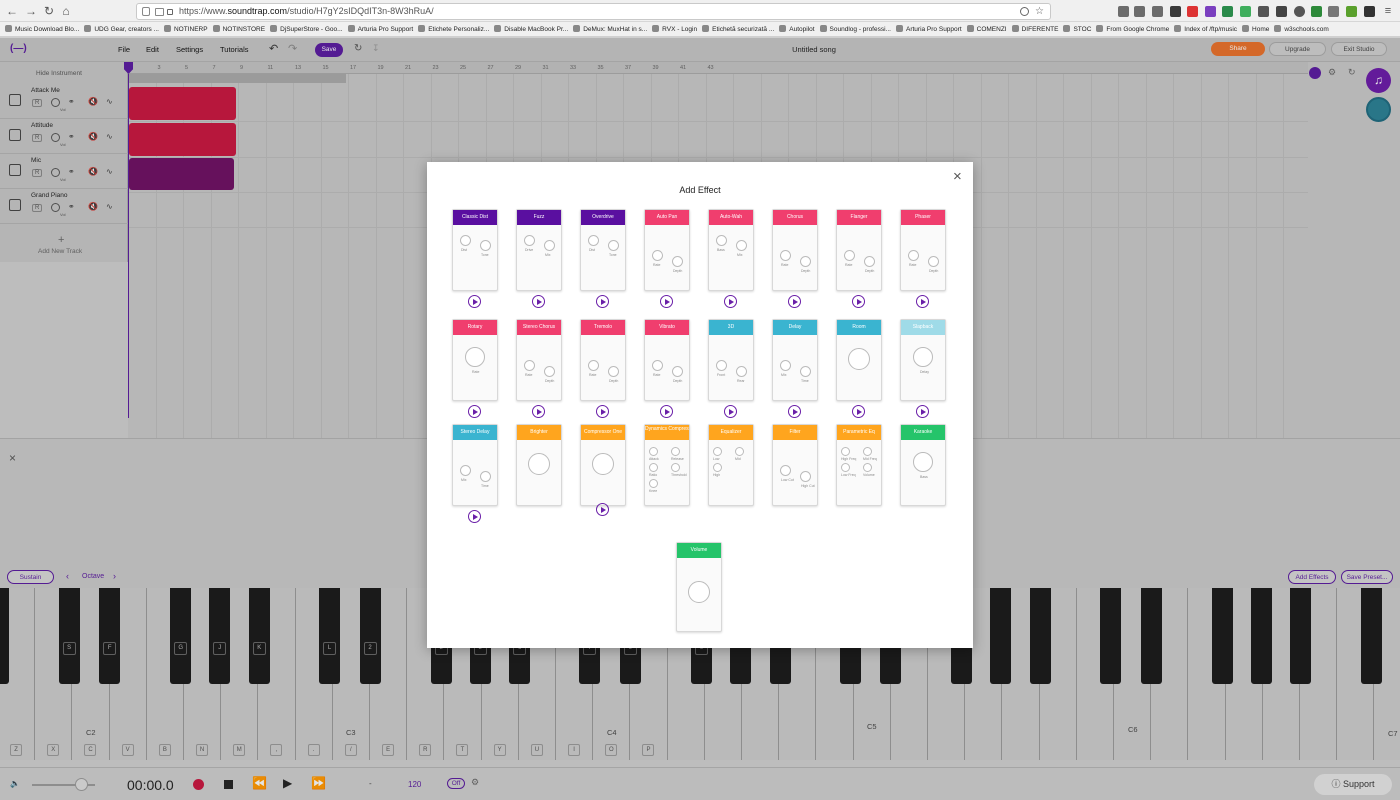 Image resolution: width=1400 pixels, height=800 pixels. Describe the element at coordinates (1132, 29) in the screenshot. I see `bookmark-item: From Google Chrome` at that location.